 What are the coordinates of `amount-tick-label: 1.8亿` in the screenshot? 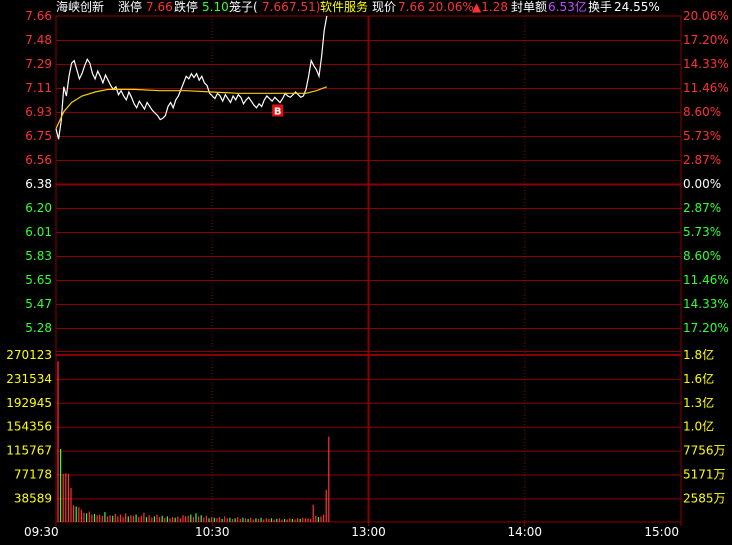 It's located at (698, 354).